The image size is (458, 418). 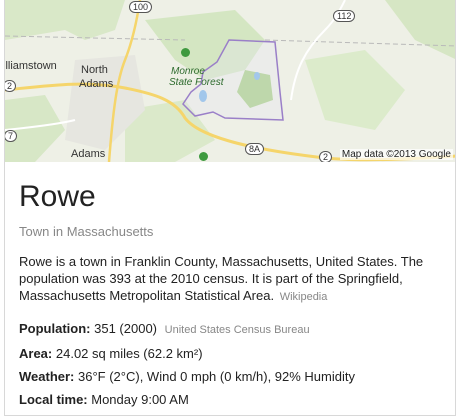 I want to click on map-label-north: North, so click(x=94, y=70).